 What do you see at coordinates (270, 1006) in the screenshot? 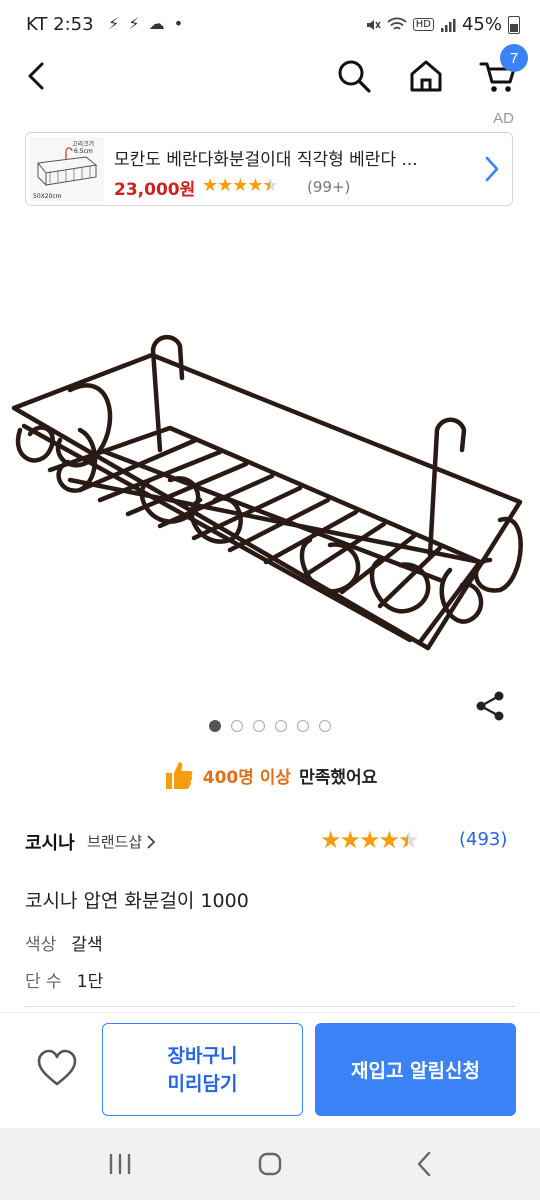
I see `divider` at bounding box center [270, 1006].